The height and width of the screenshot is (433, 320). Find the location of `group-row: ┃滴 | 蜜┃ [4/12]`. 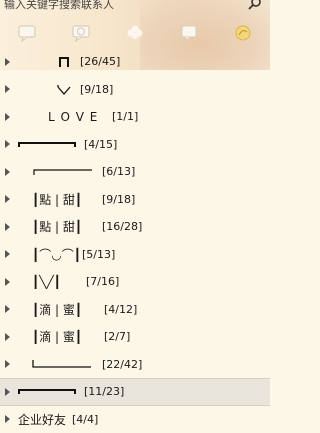

group-row: ┃滴 | 蜜┃ [4/12] is located at coordinates (135, 310).